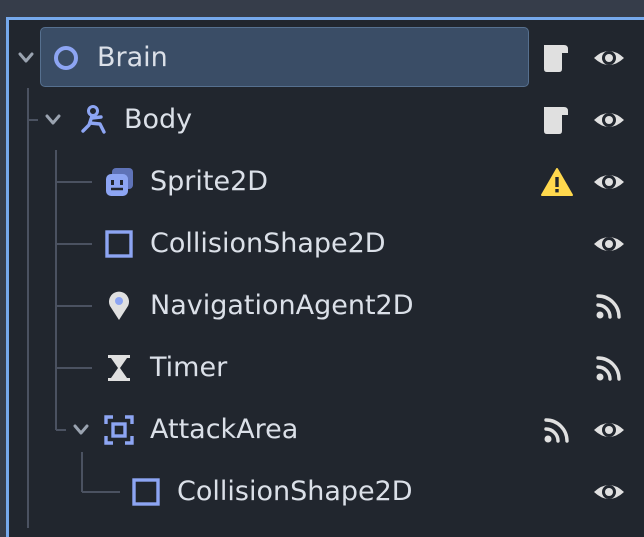 The height and width of the screenshot is (537, 644). Describe the element at coordinates (132, 57) in the screenshot. I see `node-label: Brain` at that location.